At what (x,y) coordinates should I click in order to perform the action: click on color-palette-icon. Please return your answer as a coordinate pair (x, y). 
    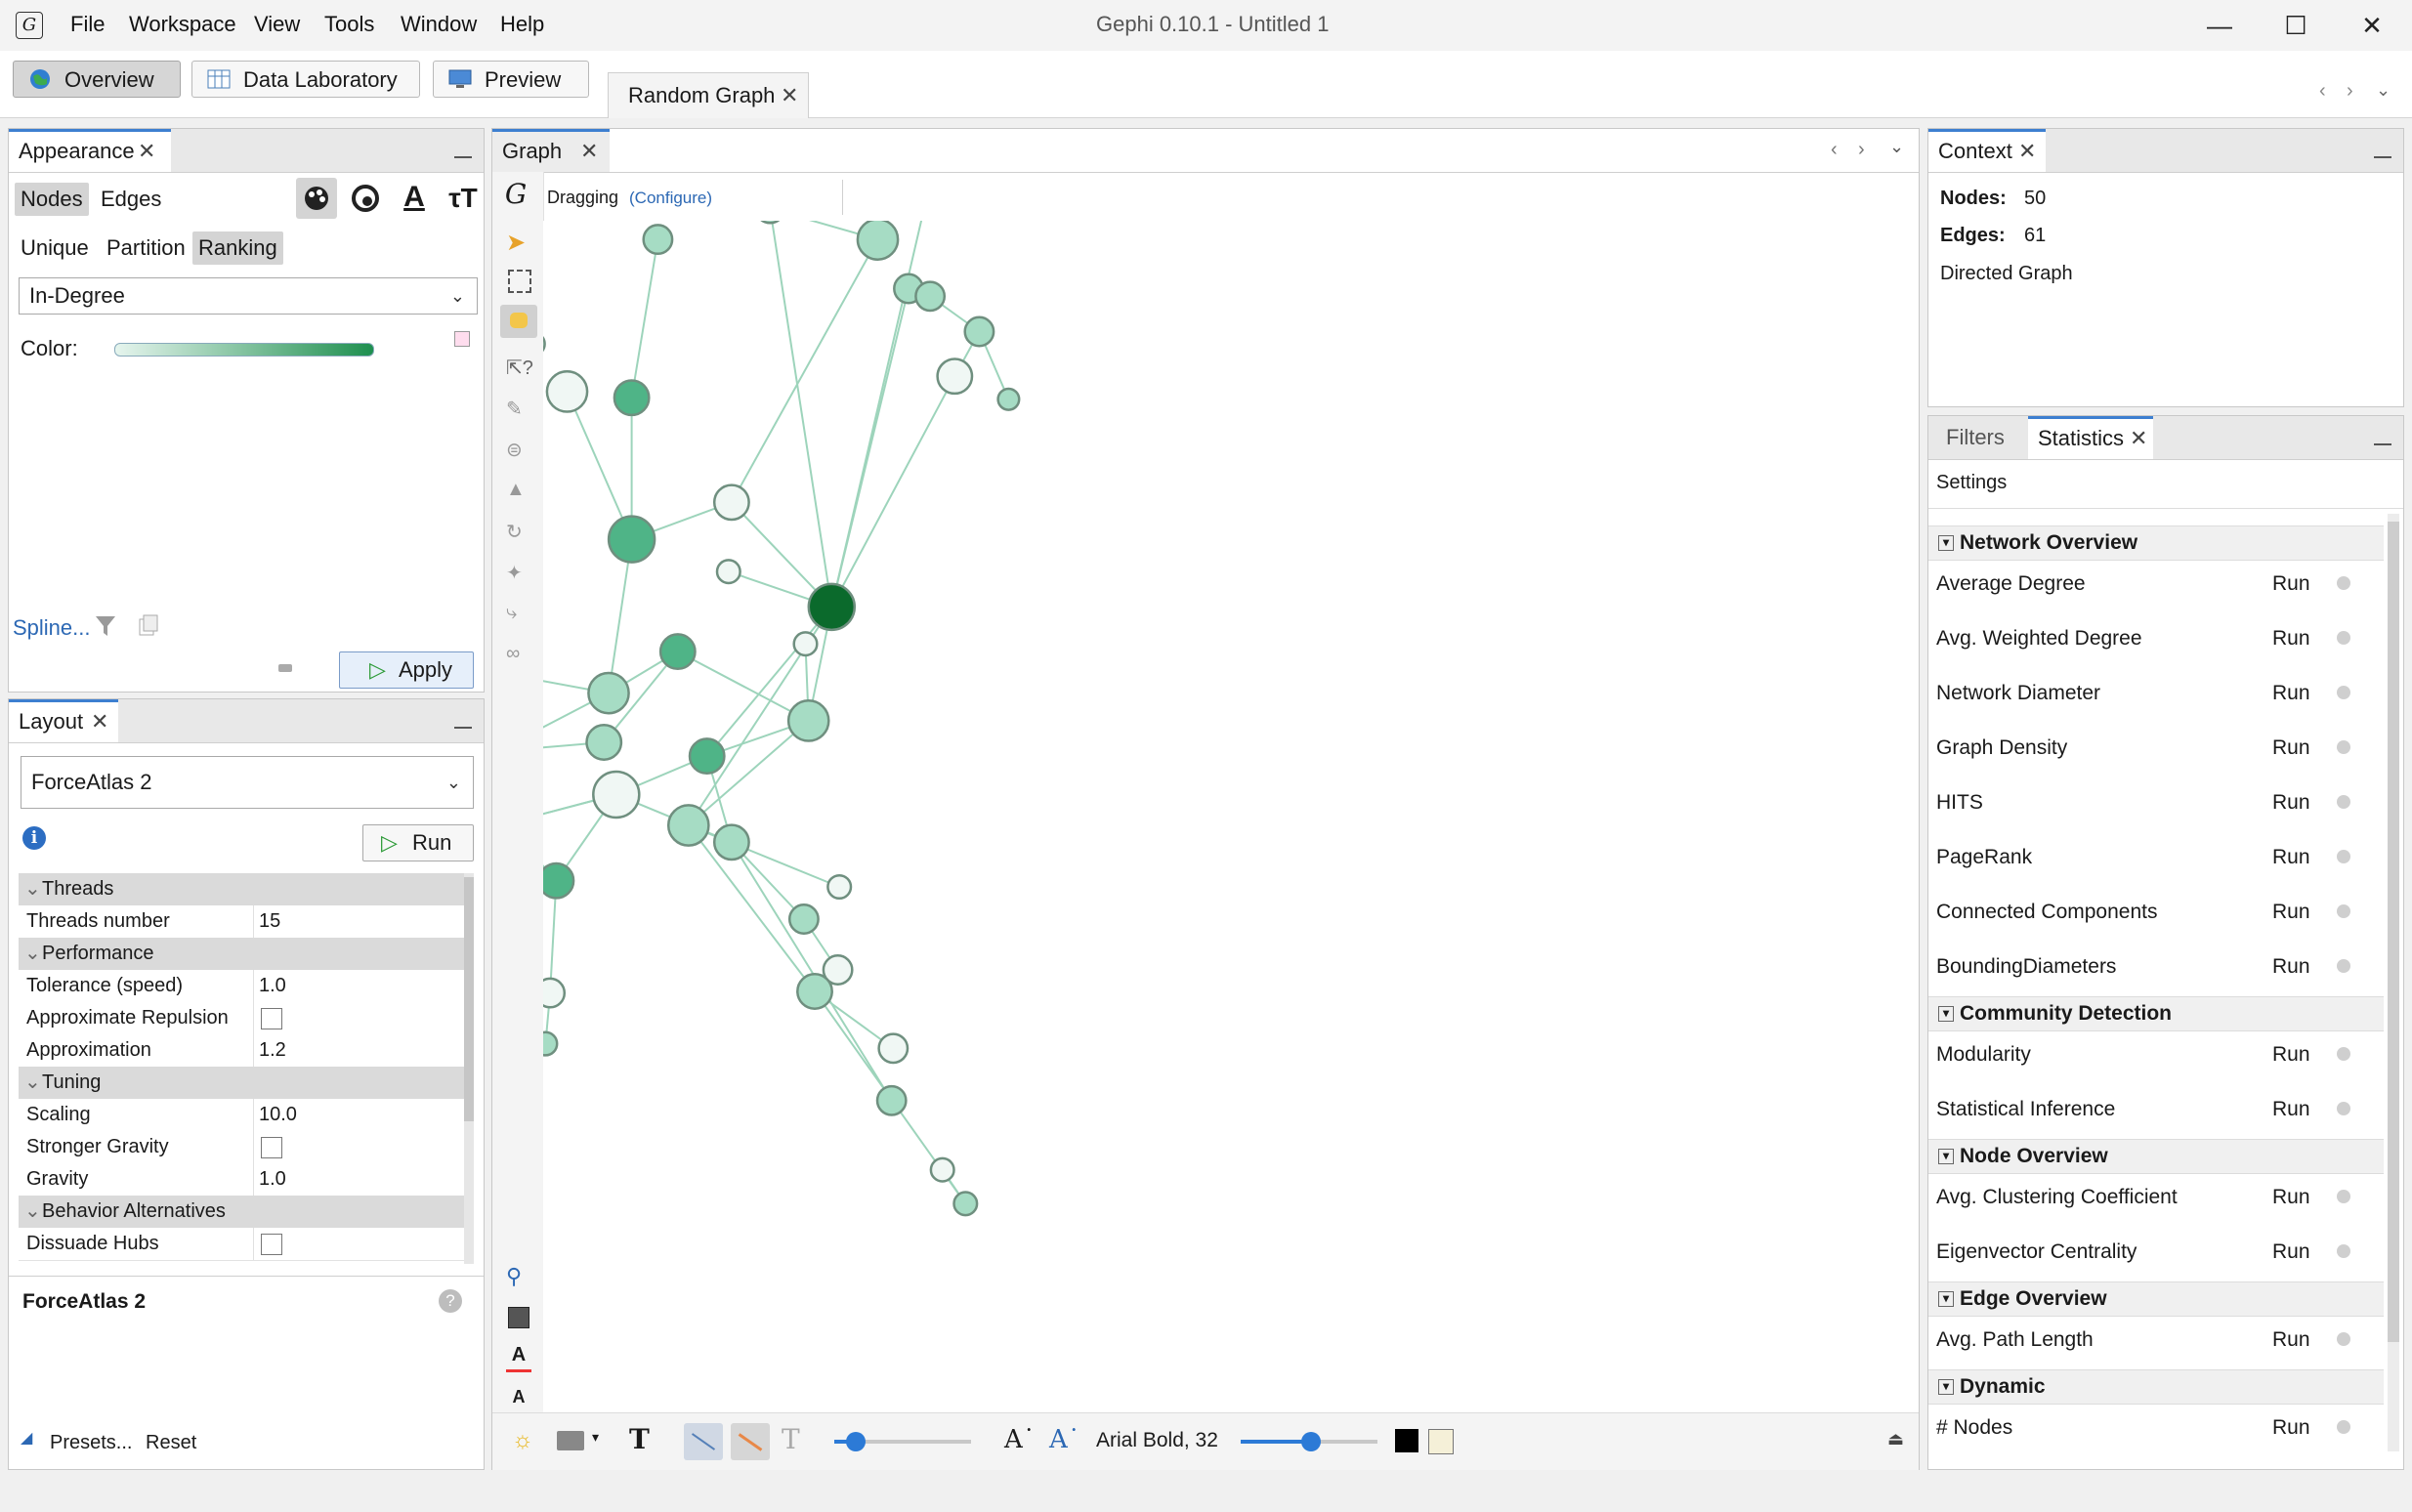
    Looking at the image, I should click on (316, 198).